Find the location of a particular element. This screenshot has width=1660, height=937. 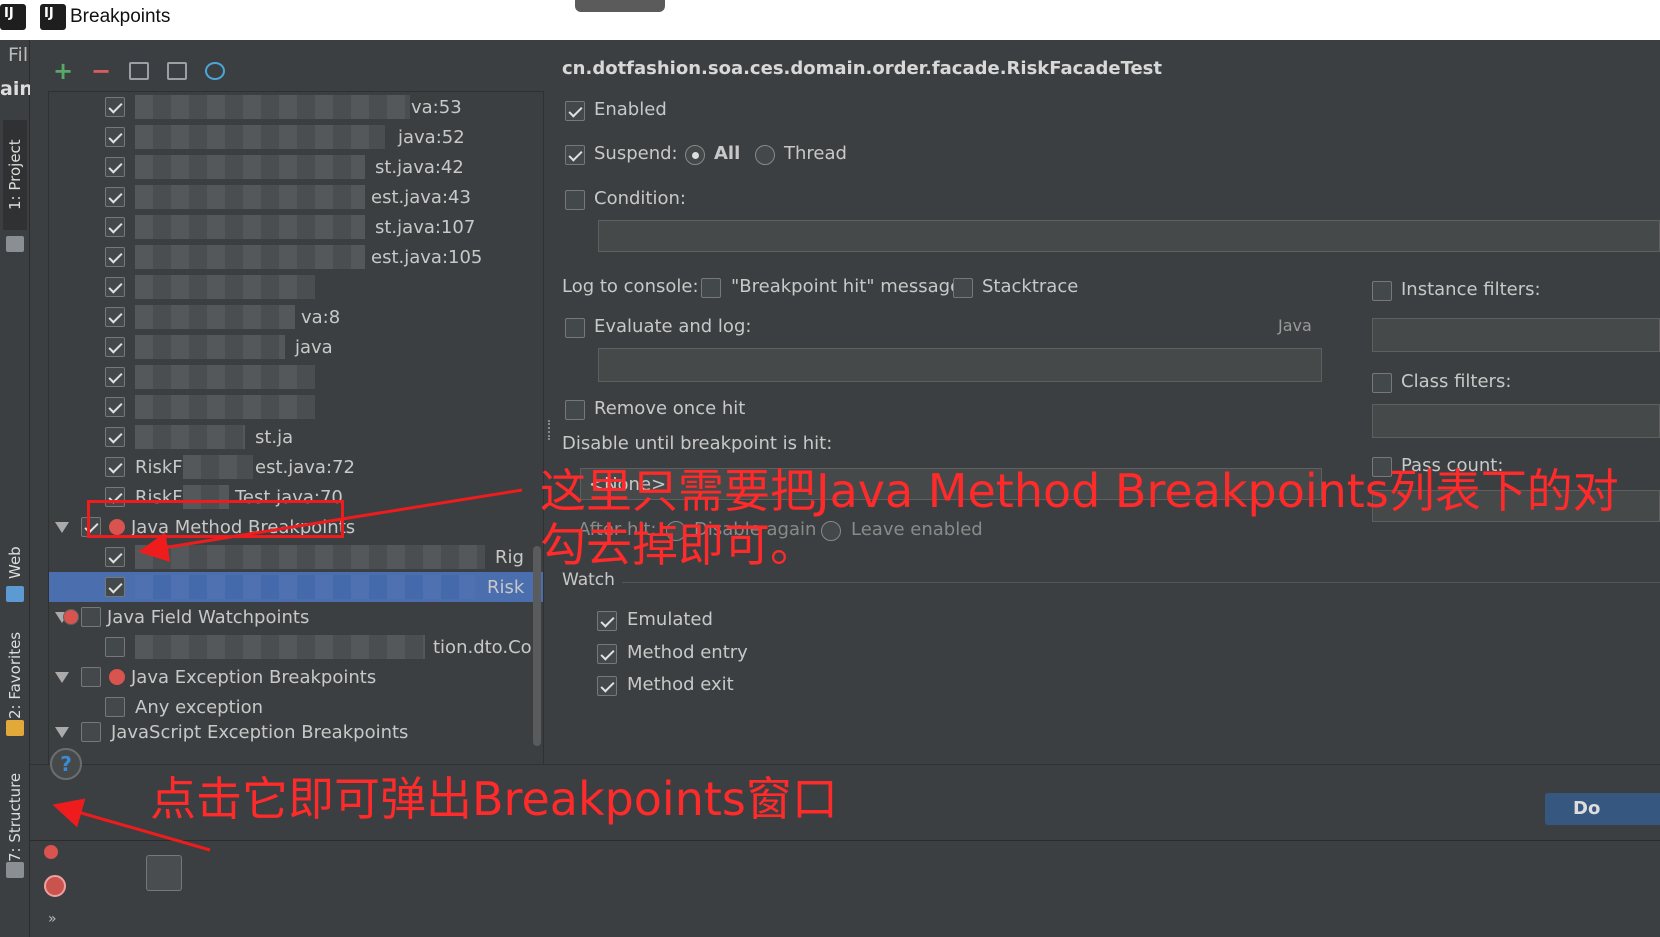

tree-row: Any exception is located at coordinates (324, 707).